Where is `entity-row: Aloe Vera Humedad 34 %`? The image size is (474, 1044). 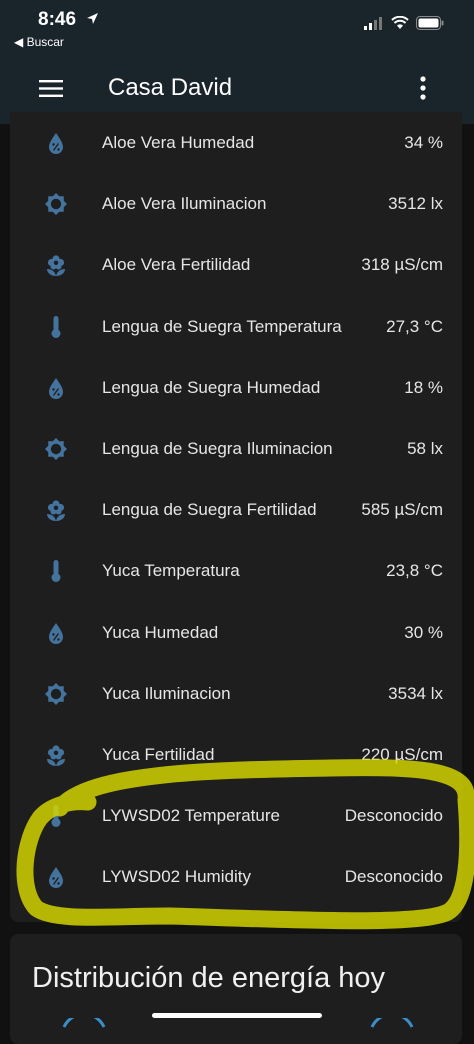 entity-row: Aloe Vera Humedad 34 % is located at coordinates (236, 143).